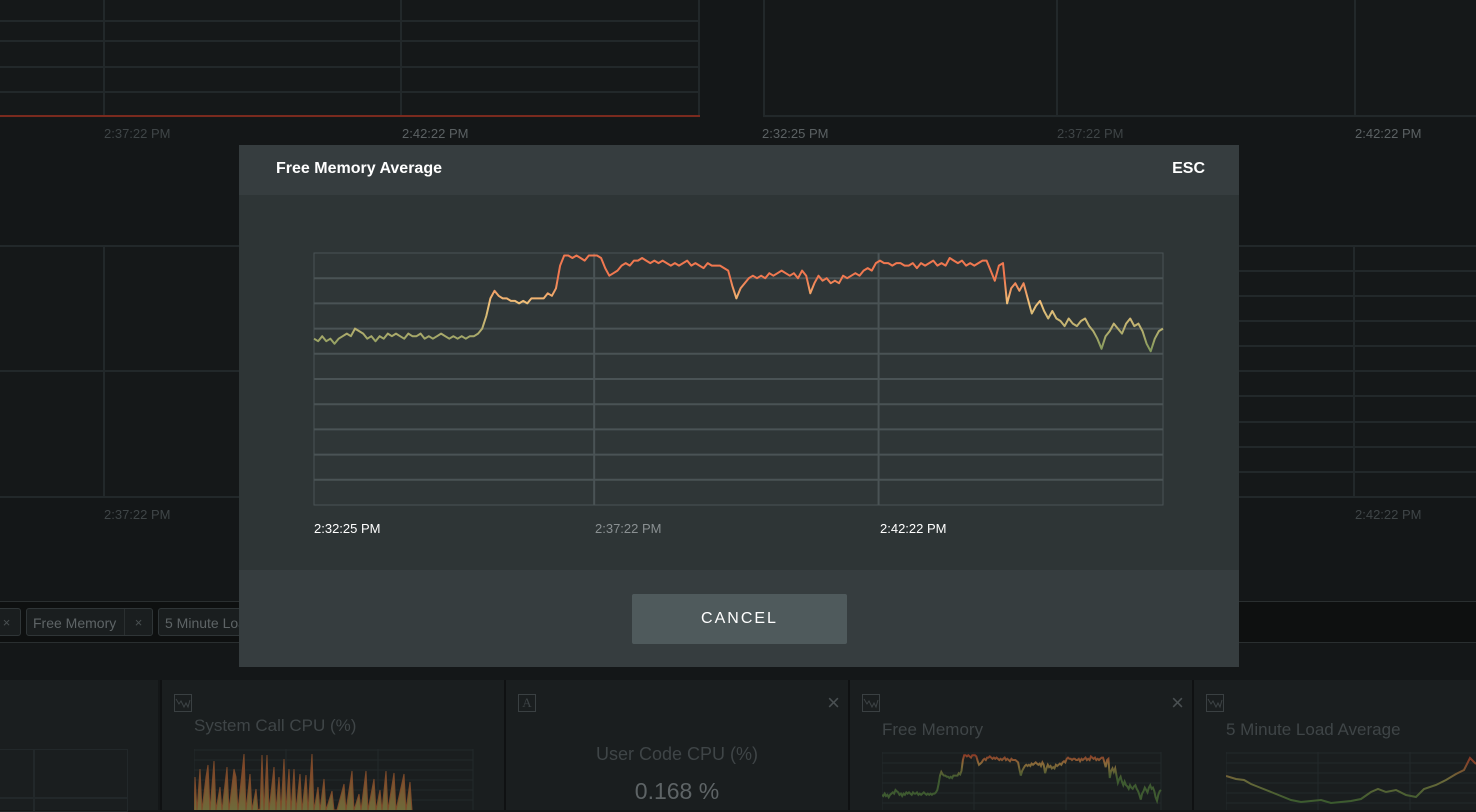 The image size is (1476, 812). I want to click on text-icon: A, so click(527, 703).